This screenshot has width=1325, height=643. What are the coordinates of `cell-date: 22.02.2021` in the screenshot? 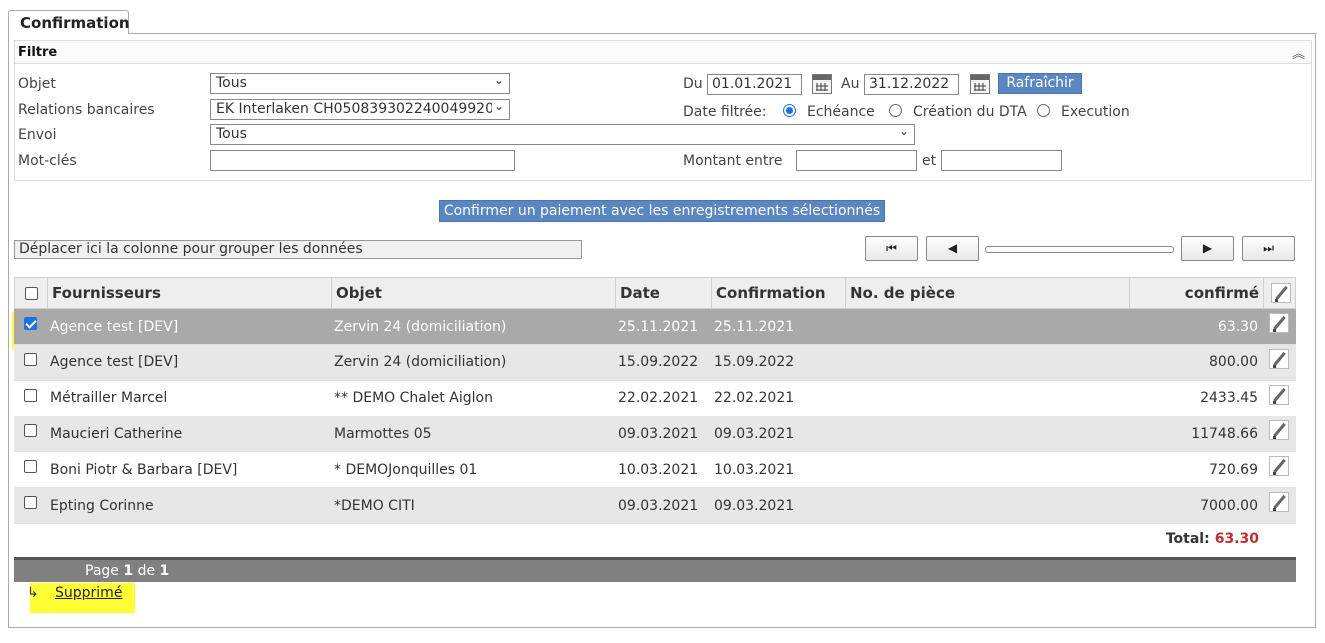 It's located at (658, 398).